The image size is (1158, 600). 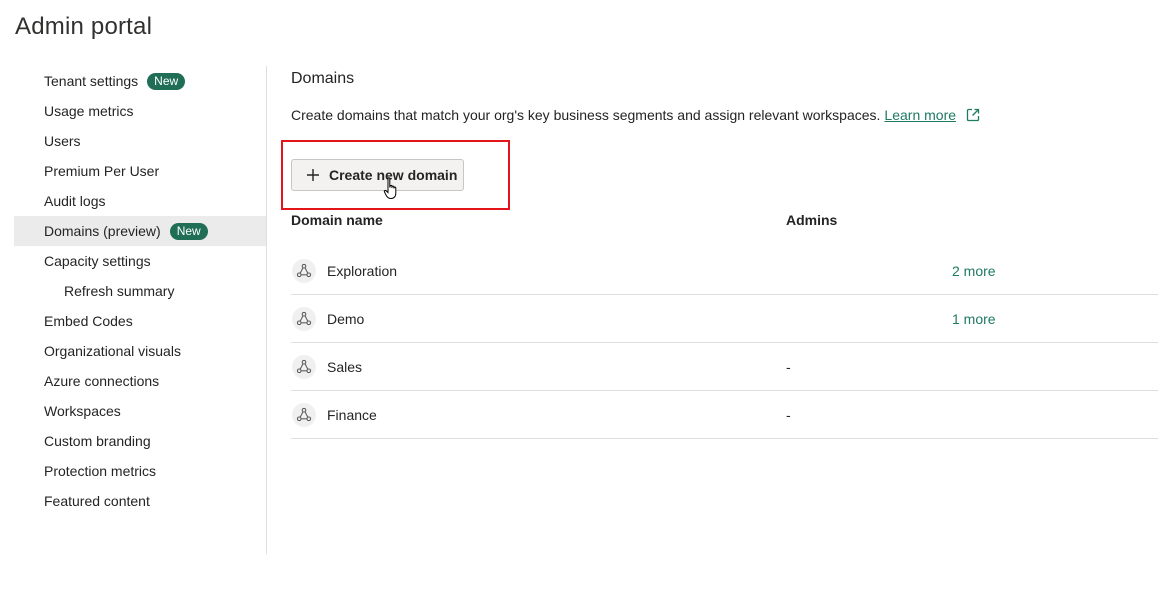 What do you see at coordinates (973, 115) in the screenshot?
I see `external-link-icon` at bounding box center [973, 115].